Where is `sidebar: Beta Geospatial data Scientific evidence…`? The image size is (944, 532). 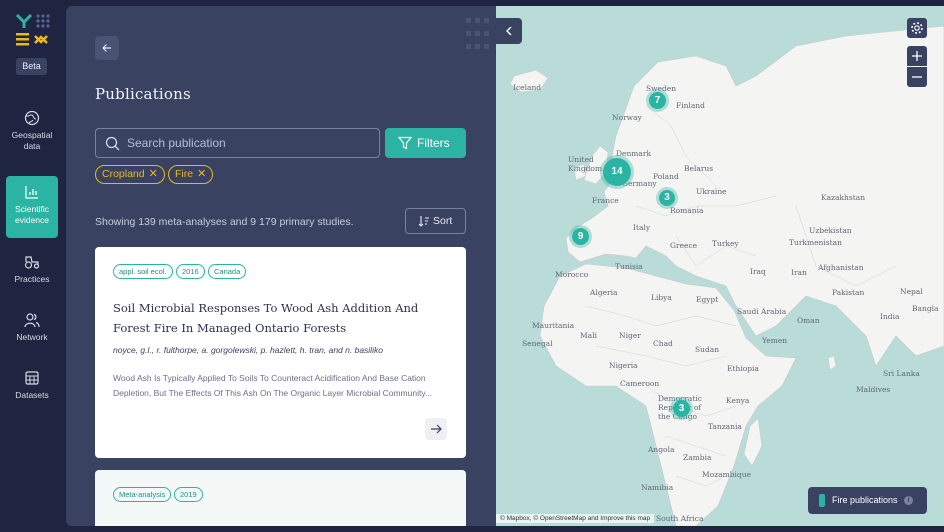
sidebar: Beta Geospatial data Scientific evidence… is located at coordinates (32, 266).